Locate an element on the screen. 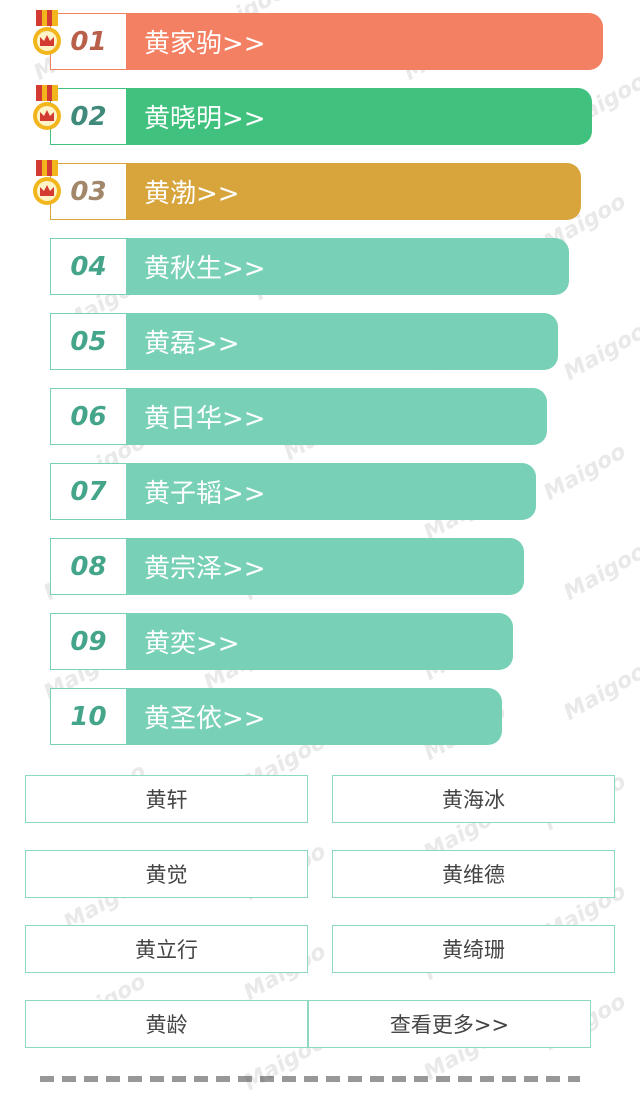 The height and width of the screenshot is (1096, 640). rank-bar: 黄日华>> is located at coordinates (336, 416).